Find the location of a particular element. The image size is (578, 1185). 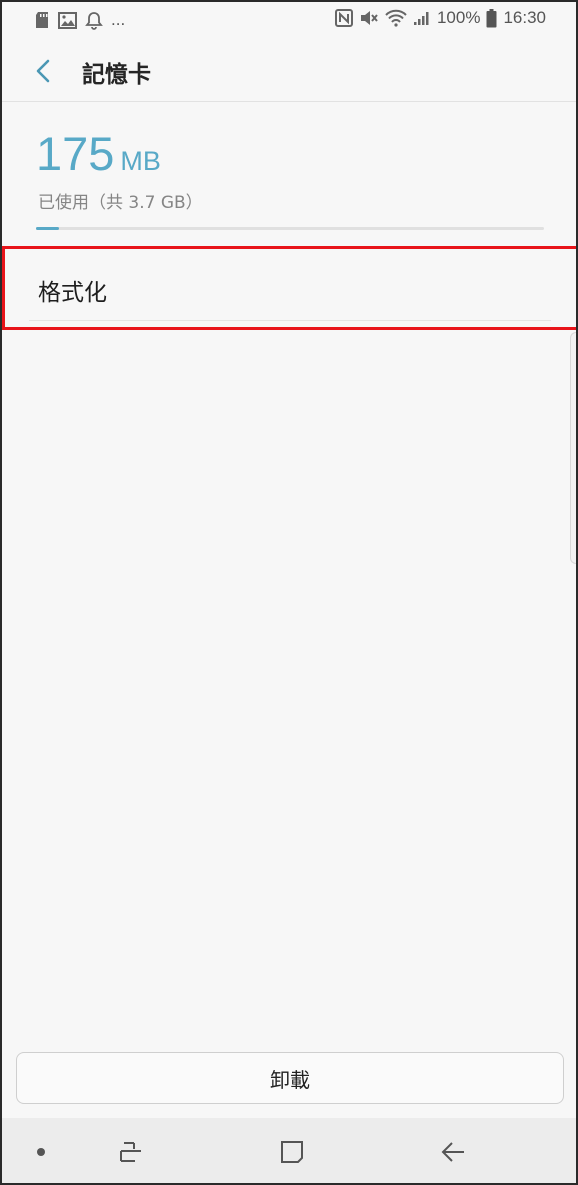

dot-icon is located at coordinates (41, 1152).